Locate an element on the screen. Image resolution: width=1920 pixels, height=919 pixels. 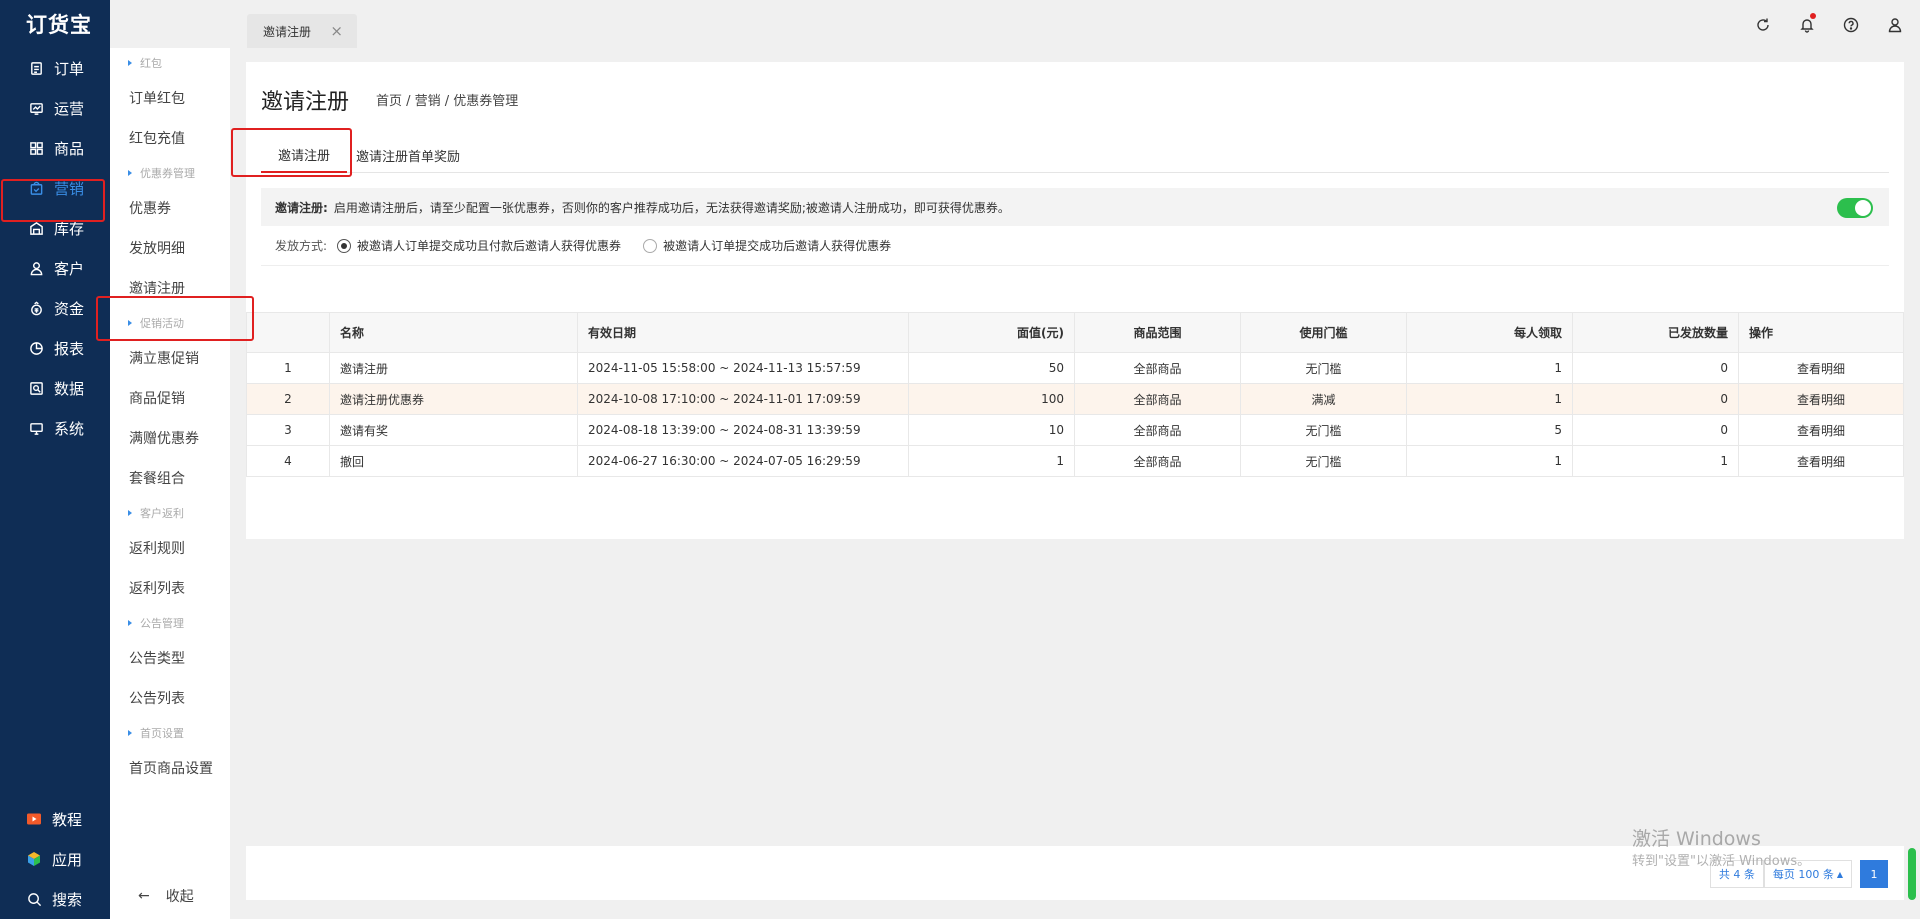
sub-nav-group-title: 优惠券管理 is located at coordinates (167, 173).